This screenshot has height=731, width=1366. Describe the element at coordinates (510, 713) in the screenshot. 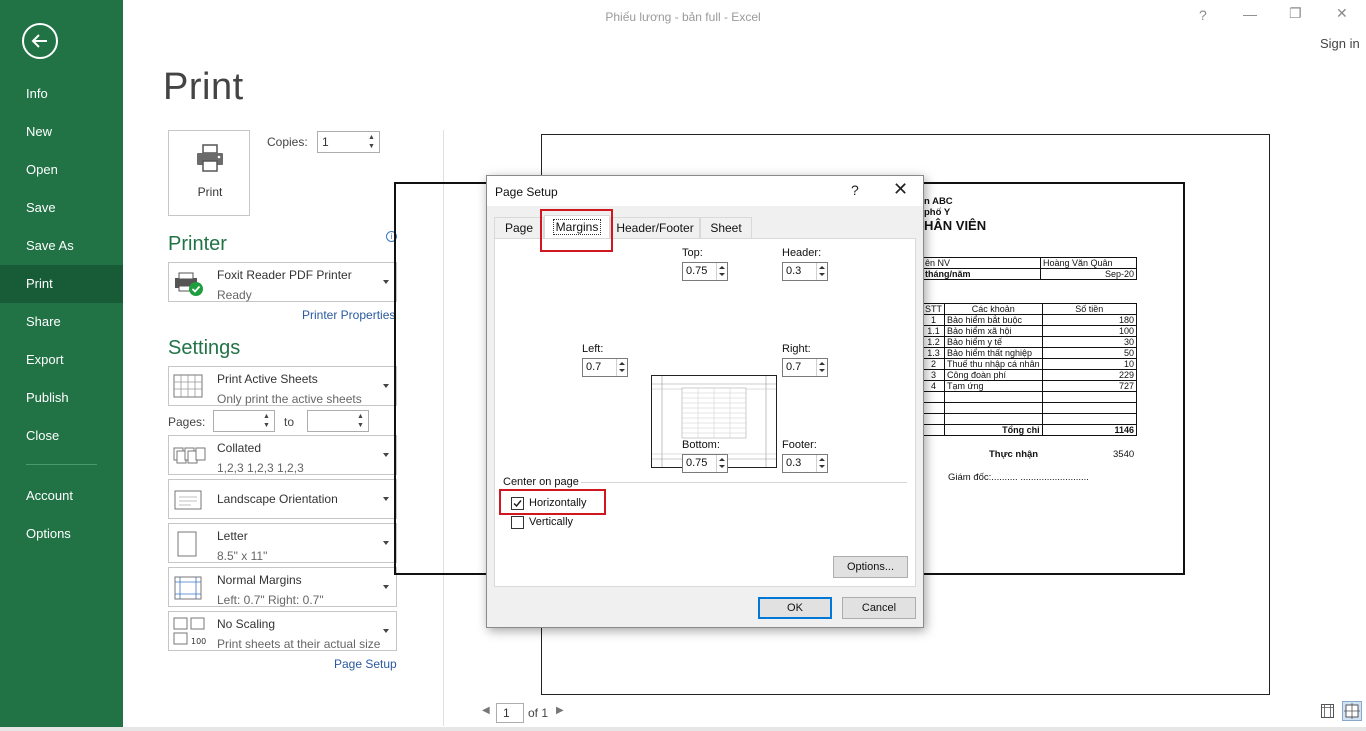

I see `page-number-input: 1` at that location.